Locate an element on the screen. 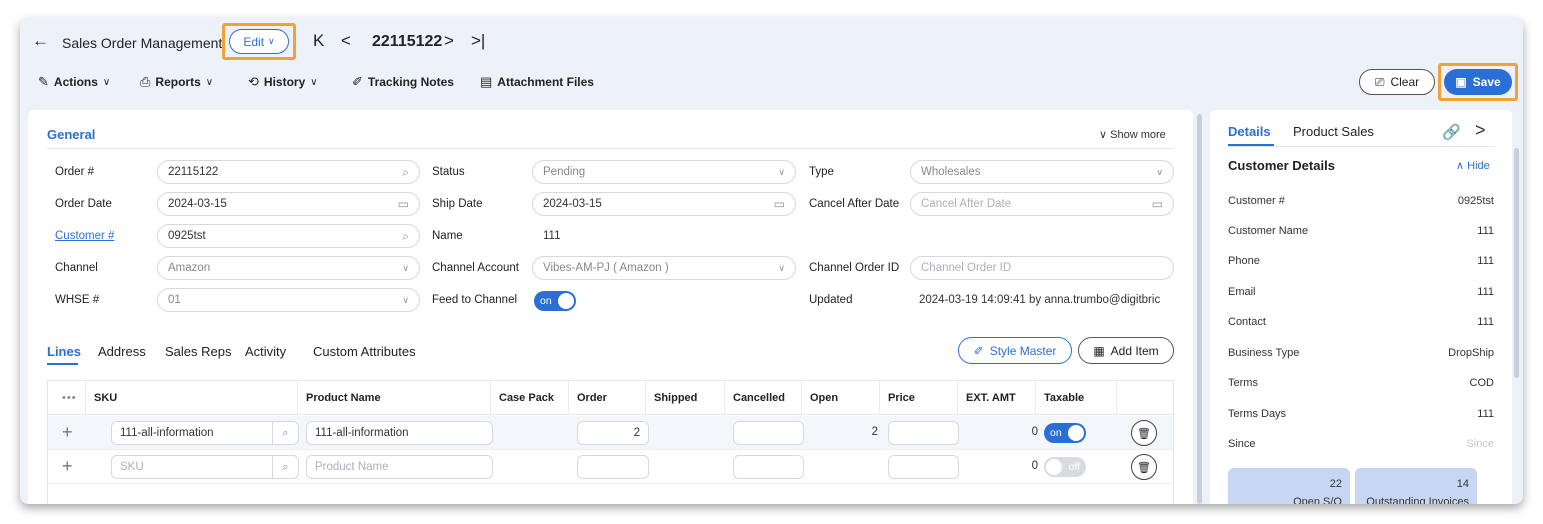 This screenshot has height=524, width=1543. tracking-notes-button: ✐ Tracking Notes is located at coordinates (403, 82).